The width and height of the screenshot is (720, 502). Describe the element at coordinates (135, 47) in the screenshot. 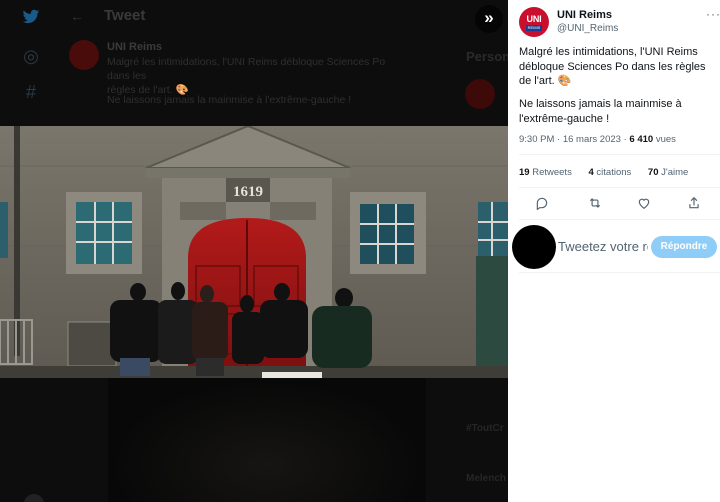

I see `background-author-name: UNI Reims` at that location.